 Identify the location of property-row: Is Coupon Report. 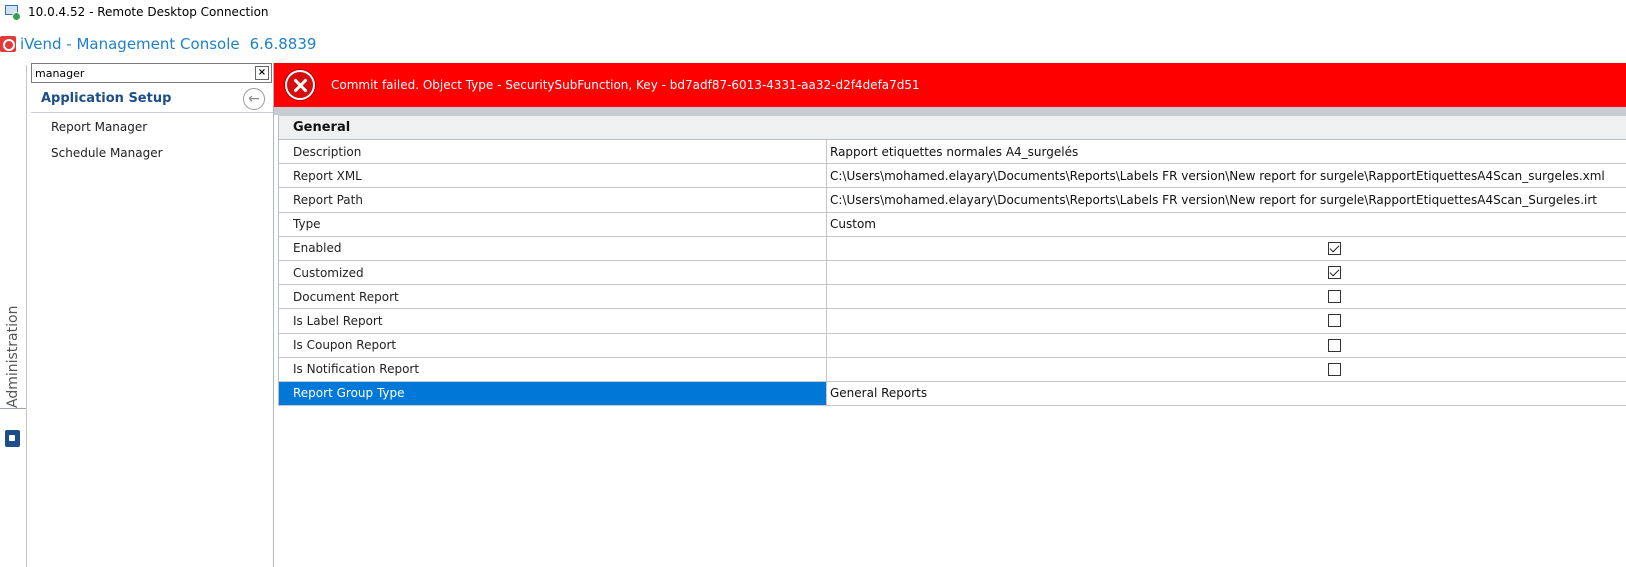
(952, 345).